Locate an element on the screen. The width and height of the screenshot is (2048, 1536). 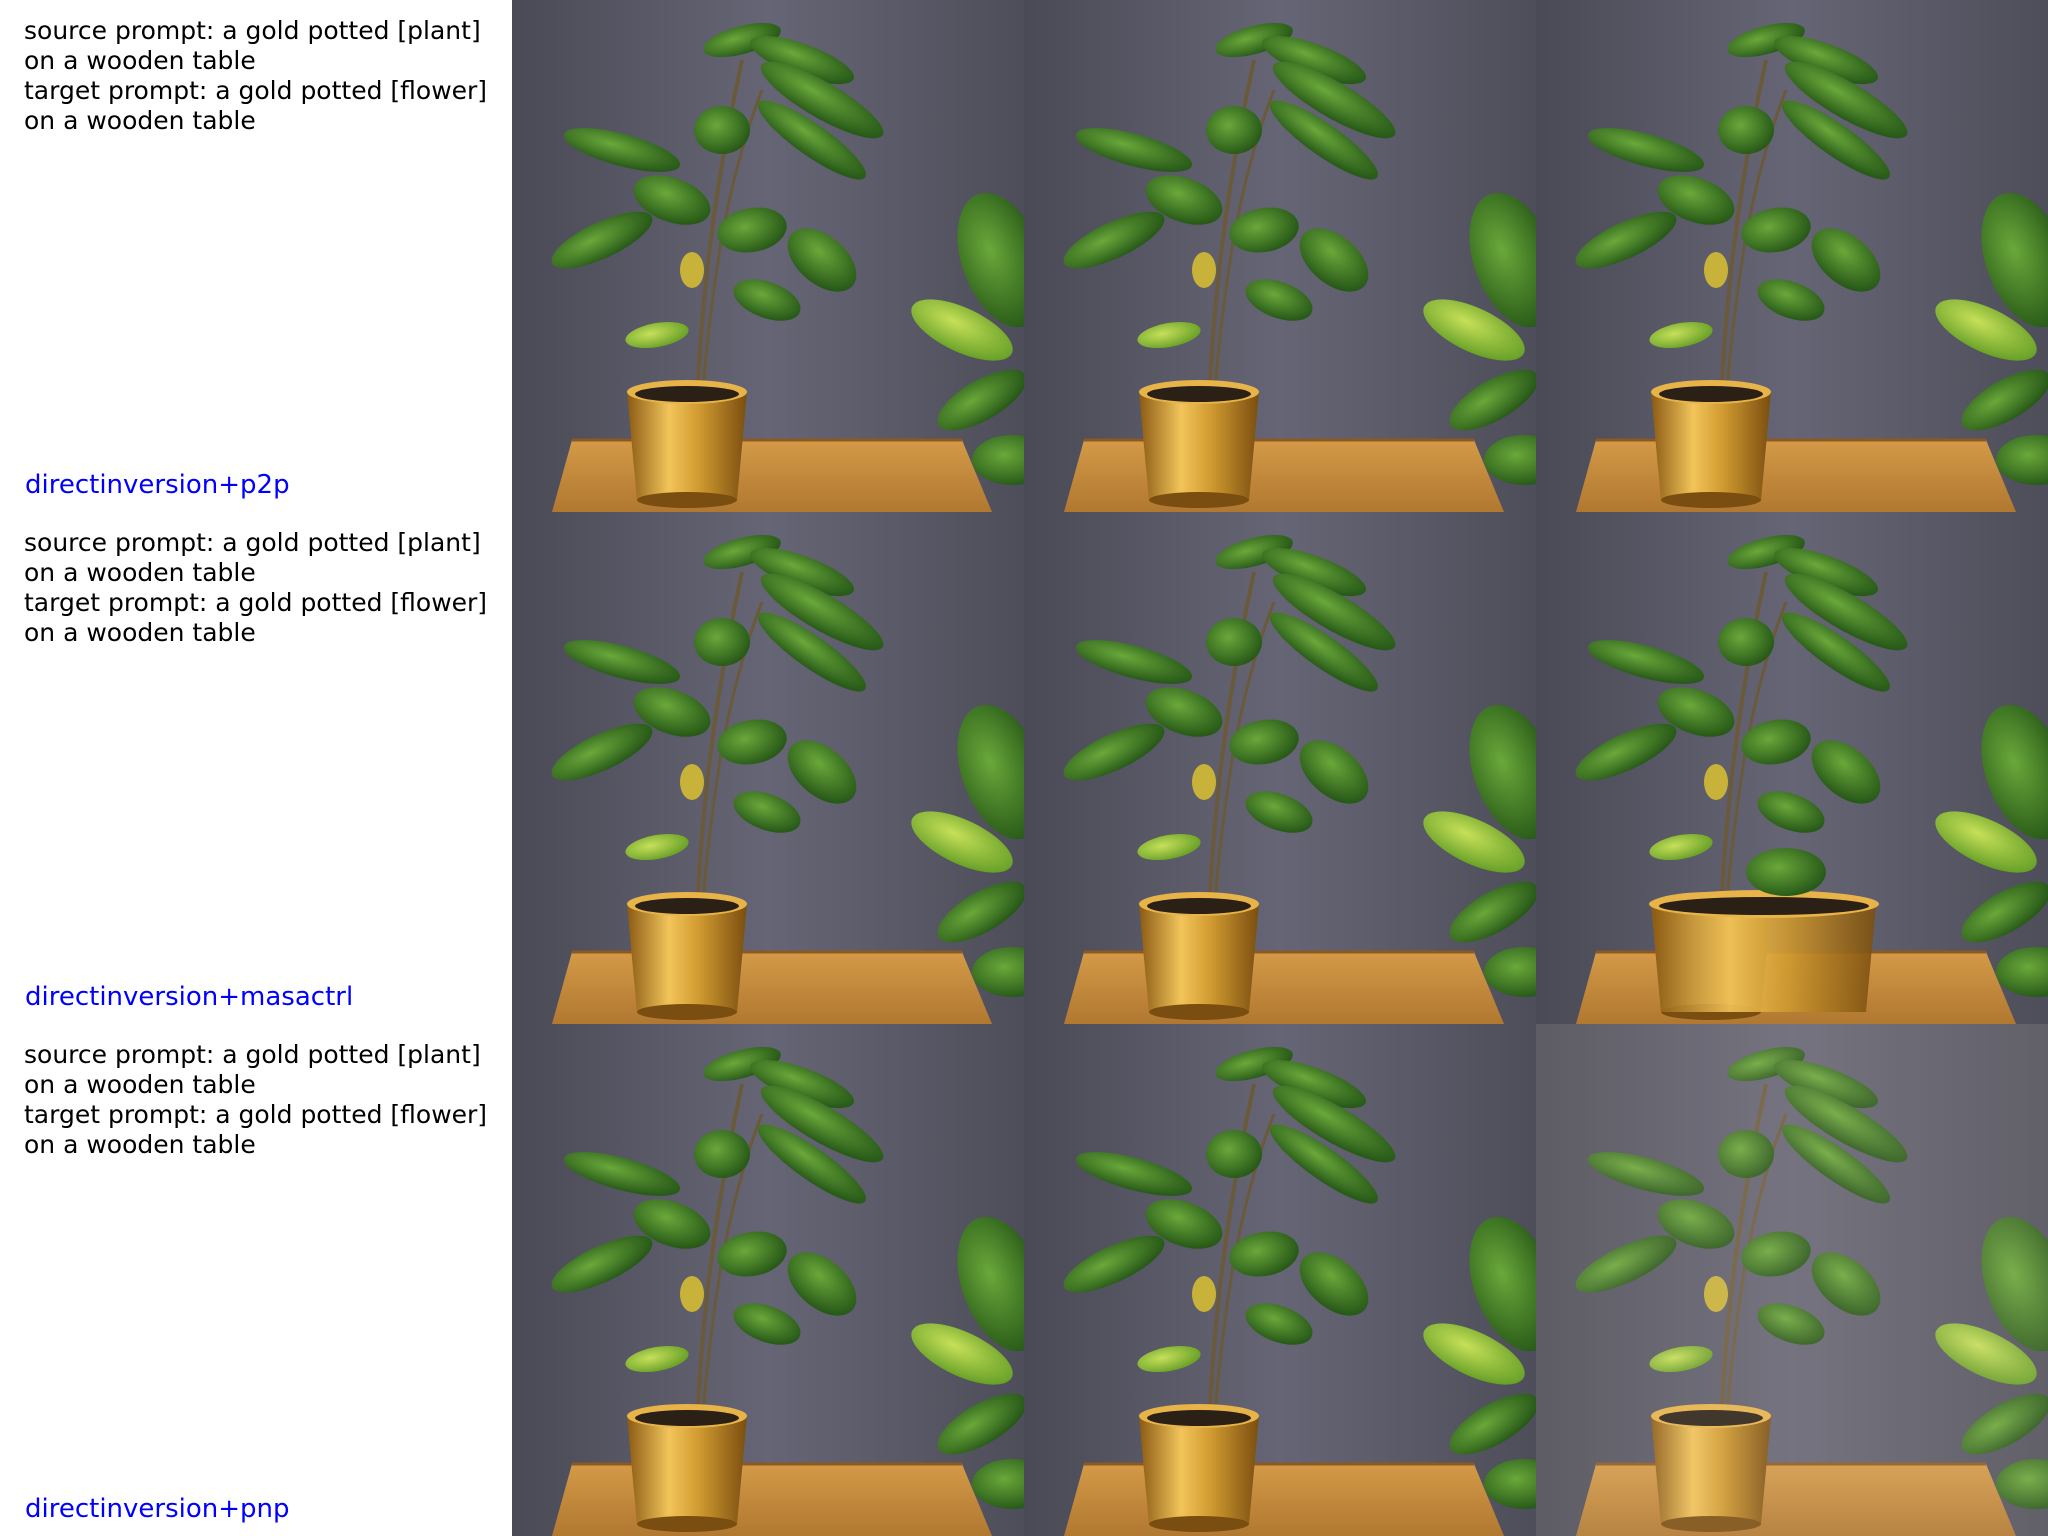
method-label: directinversion+p2p is located at coordinates (157, 485).